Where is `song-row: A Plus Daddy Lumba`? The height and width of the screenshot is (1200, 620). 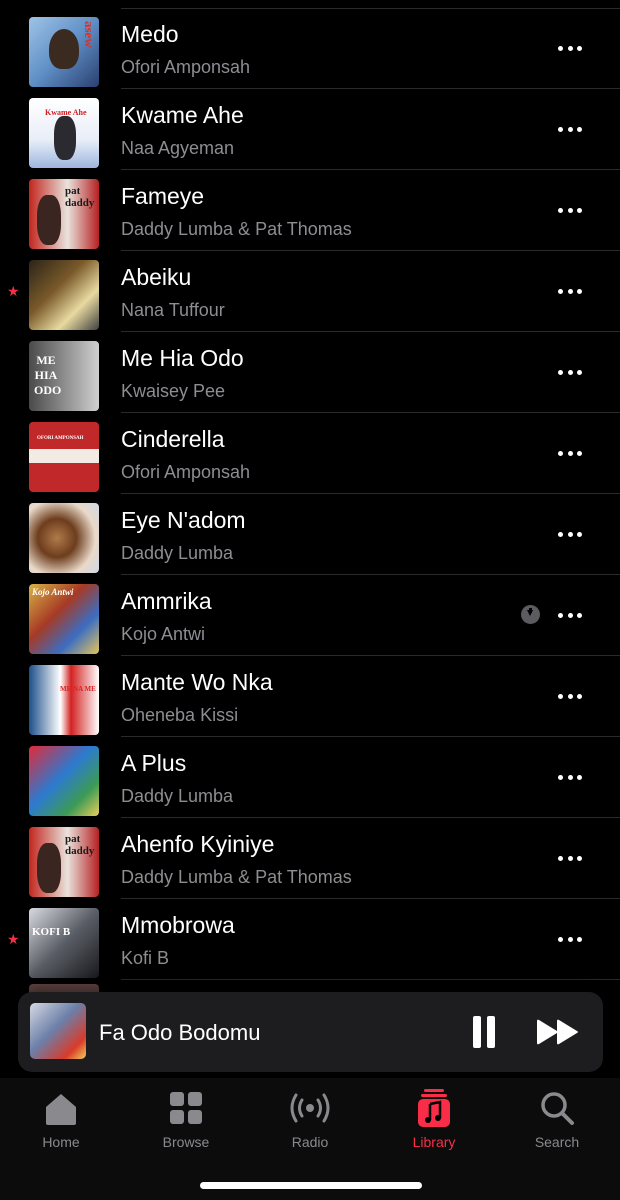
song-row: A Plus Daddy Lumba is located at coordinates (310, 777).